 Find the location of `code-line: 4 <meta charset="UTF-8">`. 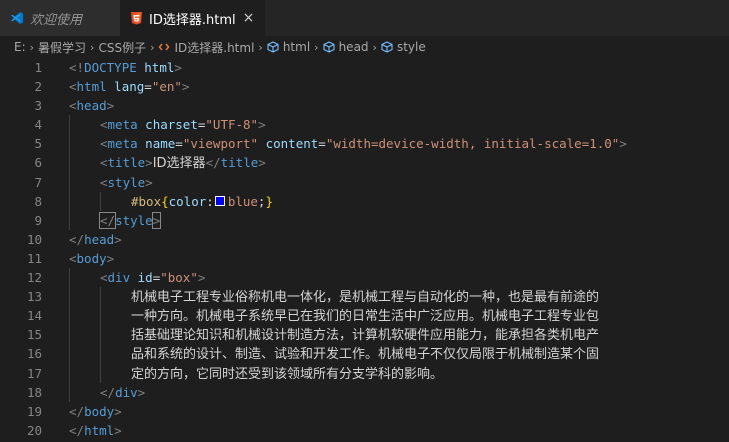

code-line: 4 <meta charset="UTF-8"> is located at coordinates (364, 125).